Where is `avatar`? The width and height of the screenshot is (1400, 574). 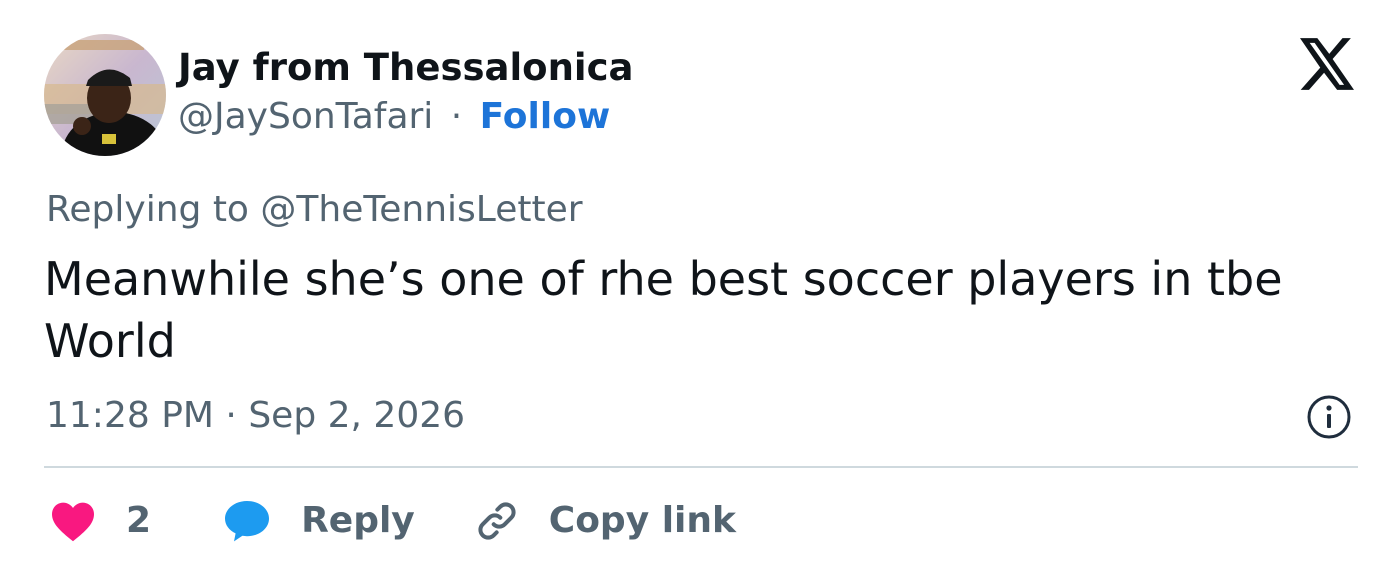 avatar is located at coordinates (105, 95).